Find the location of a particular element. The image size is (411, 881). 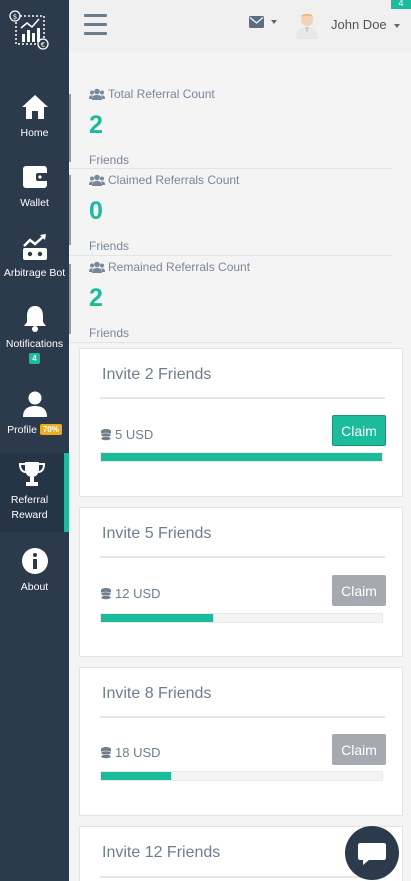

messages-dropdown is located at coordinates (263, 22).